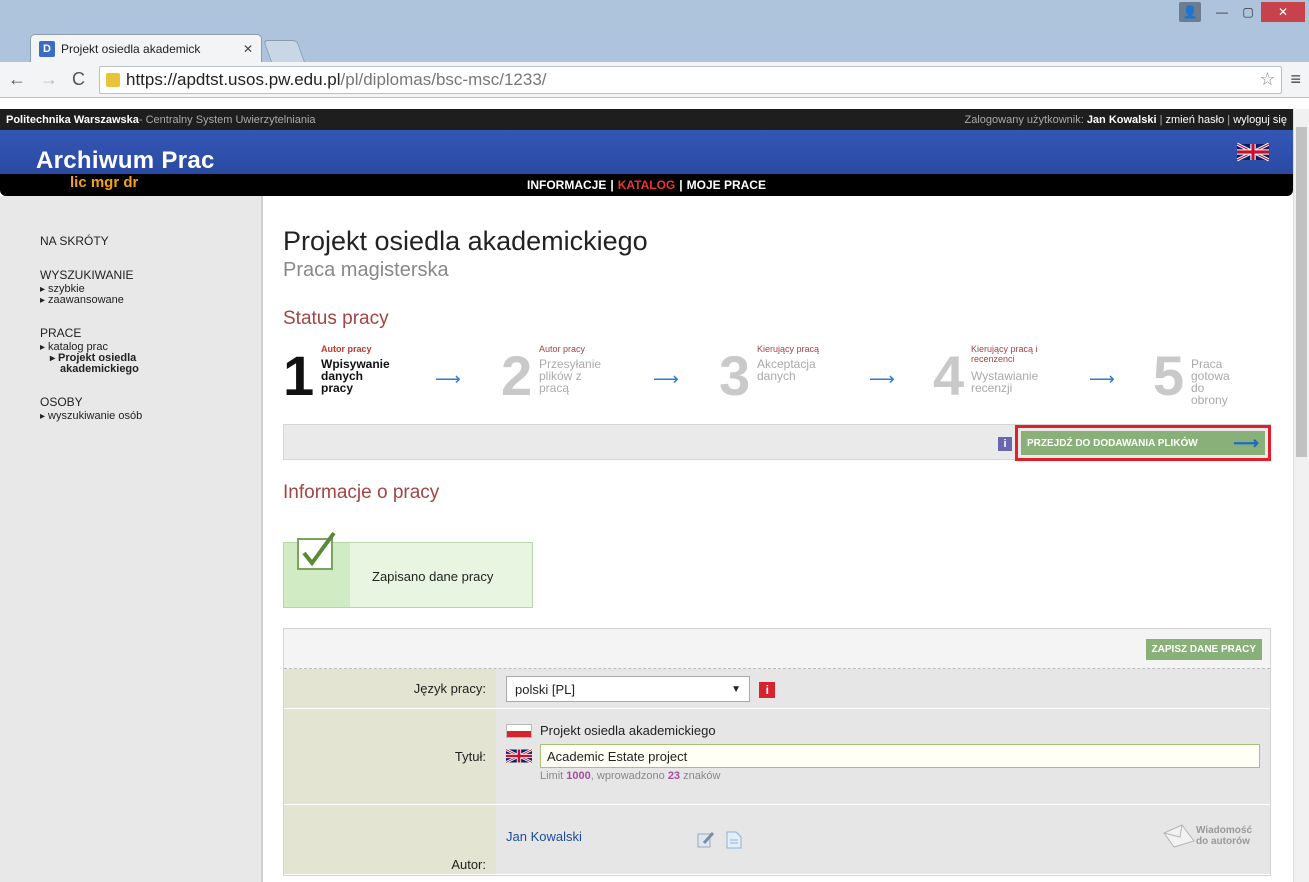 The width and height of the screenshot is (1309, 882). I want to click on favicon-icon: D, so click(47, 48).